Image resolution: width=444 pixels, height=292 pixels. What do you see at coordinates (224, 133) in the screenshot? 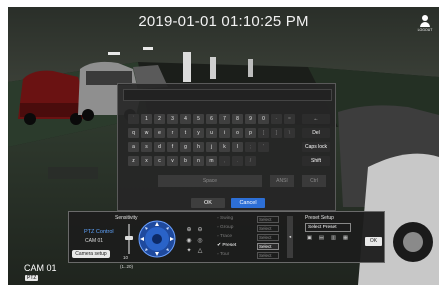
I see `keyboard-key: i` at bounding box center [224, 133].